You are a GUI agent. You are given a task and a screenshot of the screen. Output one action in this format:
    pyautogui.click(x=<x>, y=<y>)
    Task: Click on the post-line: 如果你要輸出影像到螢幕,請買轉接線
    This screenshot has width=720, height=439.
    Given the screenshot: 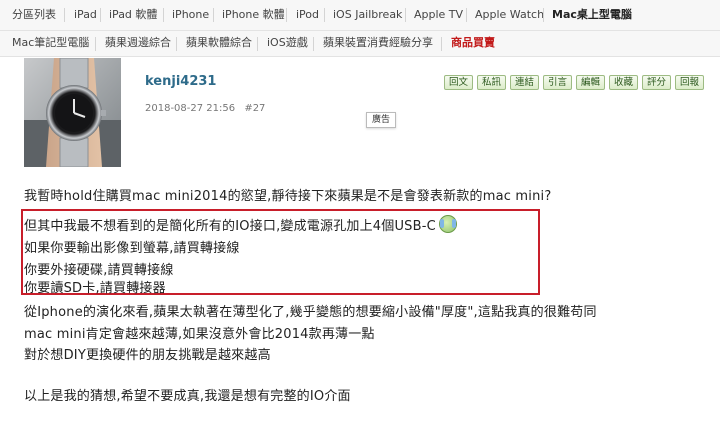 What is the action you would take?
    pyautogui.click(x=132, y=248)
    